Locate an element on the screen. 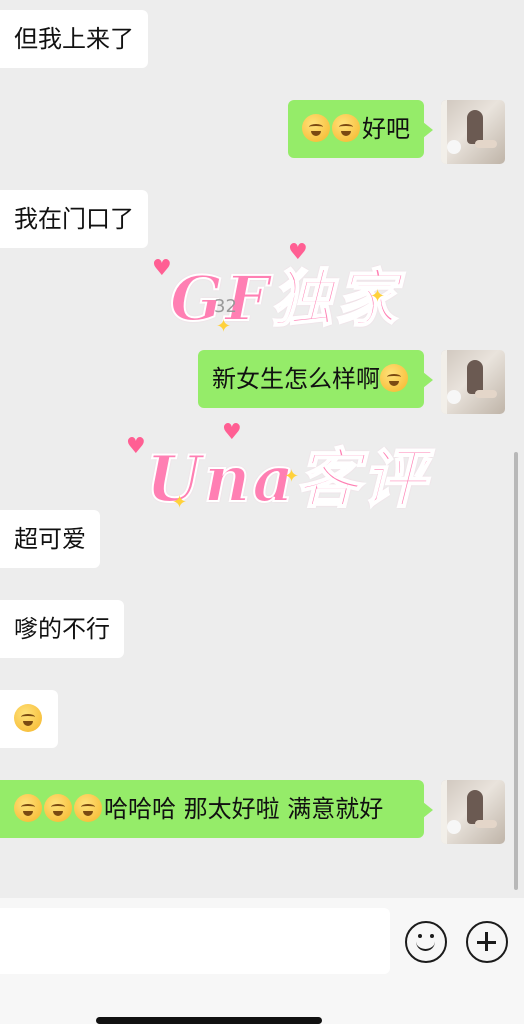 This screenshot has height=1024, width=524. message-received: 但我上来了 is located at coordinates (74, 39).